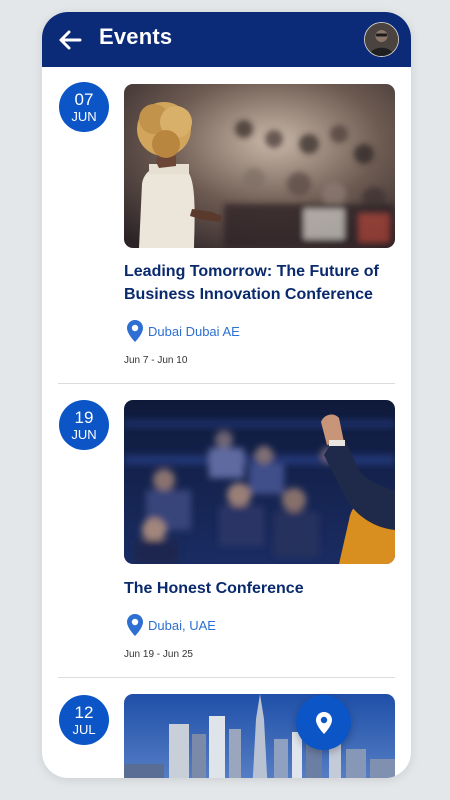  What do you see at coordinates (136, 36) in the screenshot?
I see `page-title: Events` at bounding box center [136, 36].